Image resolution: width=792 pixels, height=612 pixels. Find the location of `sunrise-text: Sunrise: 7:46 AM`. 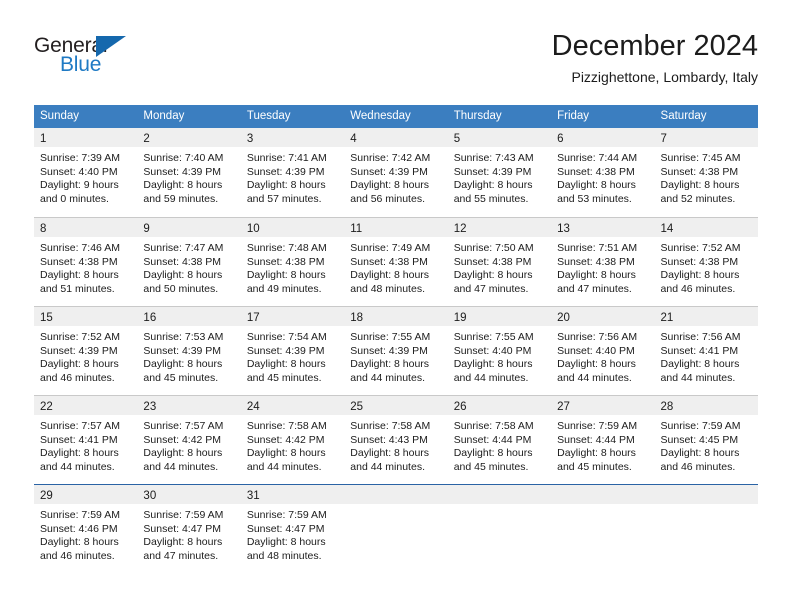

sunrise-text: Sunrise: 7:46 AM is located at coordinates (80, 248).